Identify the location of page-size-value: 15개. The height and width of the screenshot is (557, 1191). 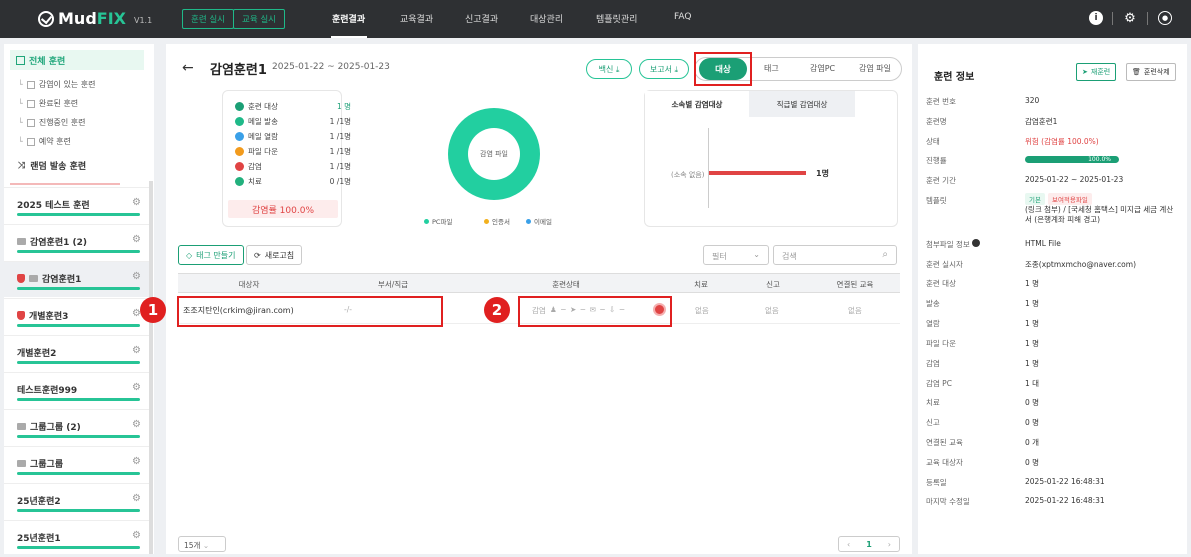
(192, 545).